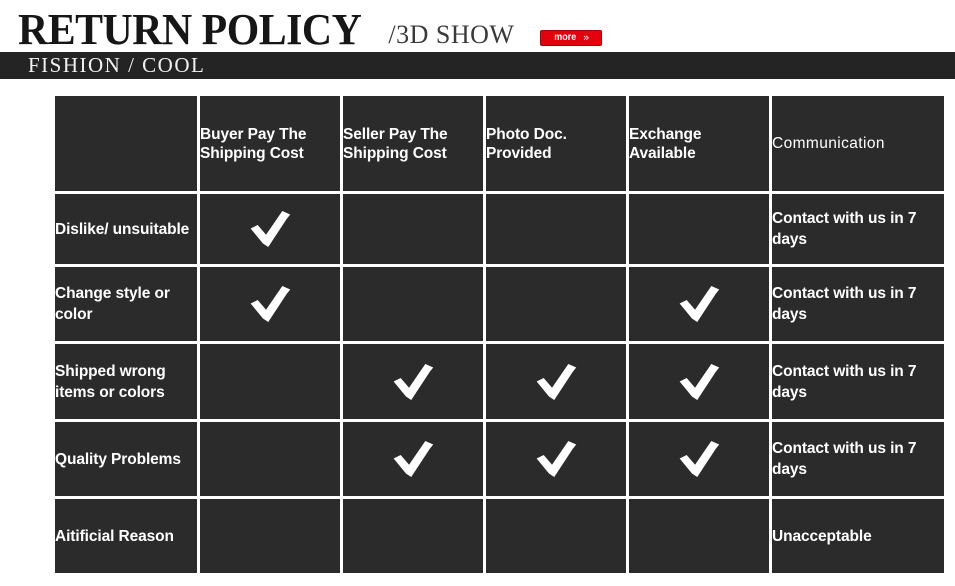  I want to click on title-row: RETURN POLICY /3D SHOW more », so click(477, 26).